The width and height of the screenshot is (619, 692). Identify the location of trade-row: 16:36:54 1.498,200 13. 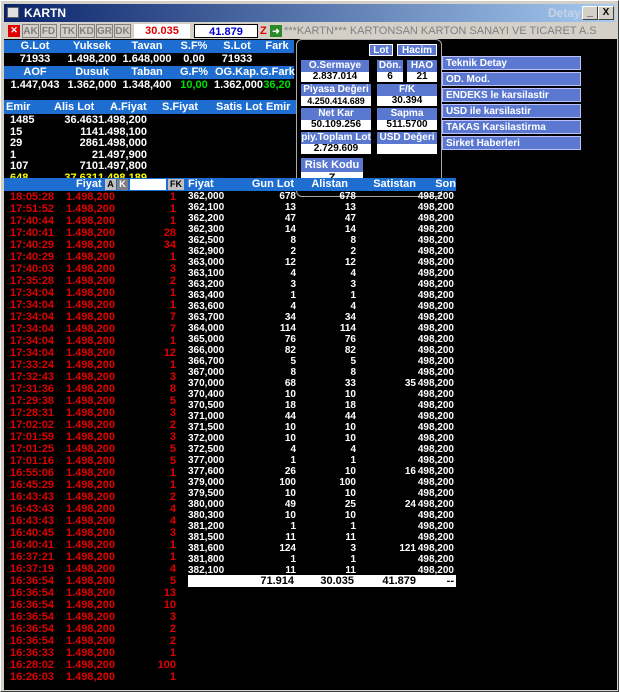
(96, 593).